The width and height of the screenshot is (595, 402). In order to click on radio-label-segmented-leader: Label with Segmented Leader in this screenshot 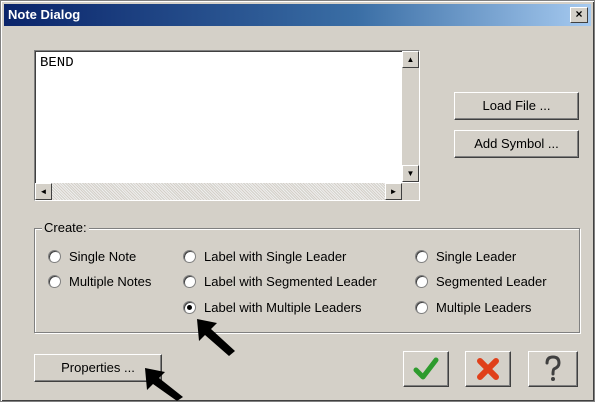, I will do `click(297, 281)`.